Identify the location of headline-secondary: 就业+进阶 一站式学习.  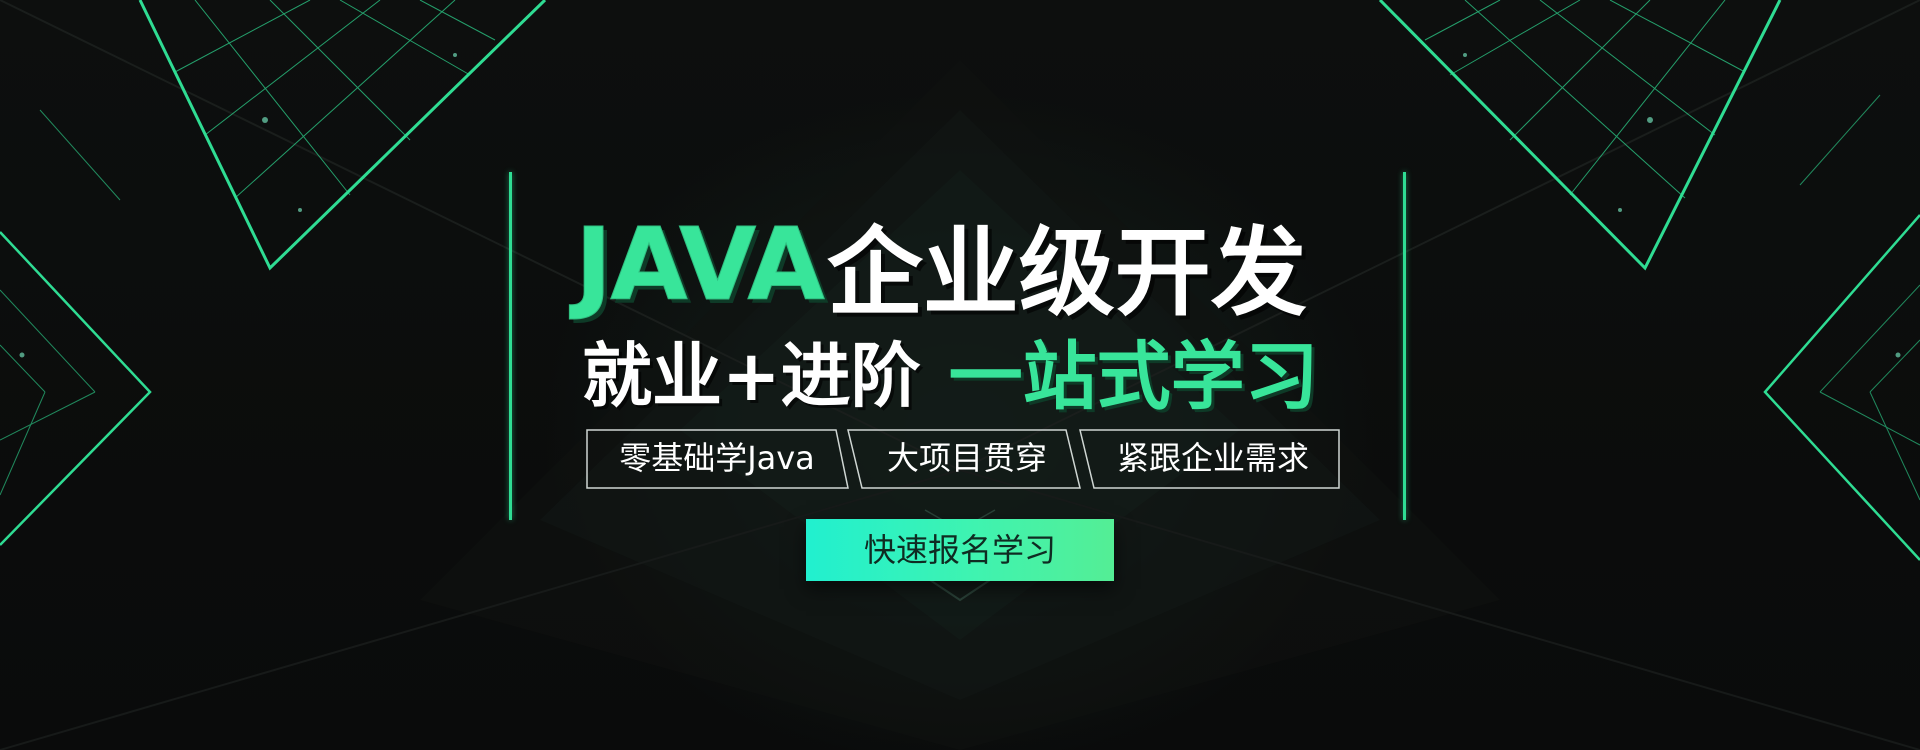
(950, 373).